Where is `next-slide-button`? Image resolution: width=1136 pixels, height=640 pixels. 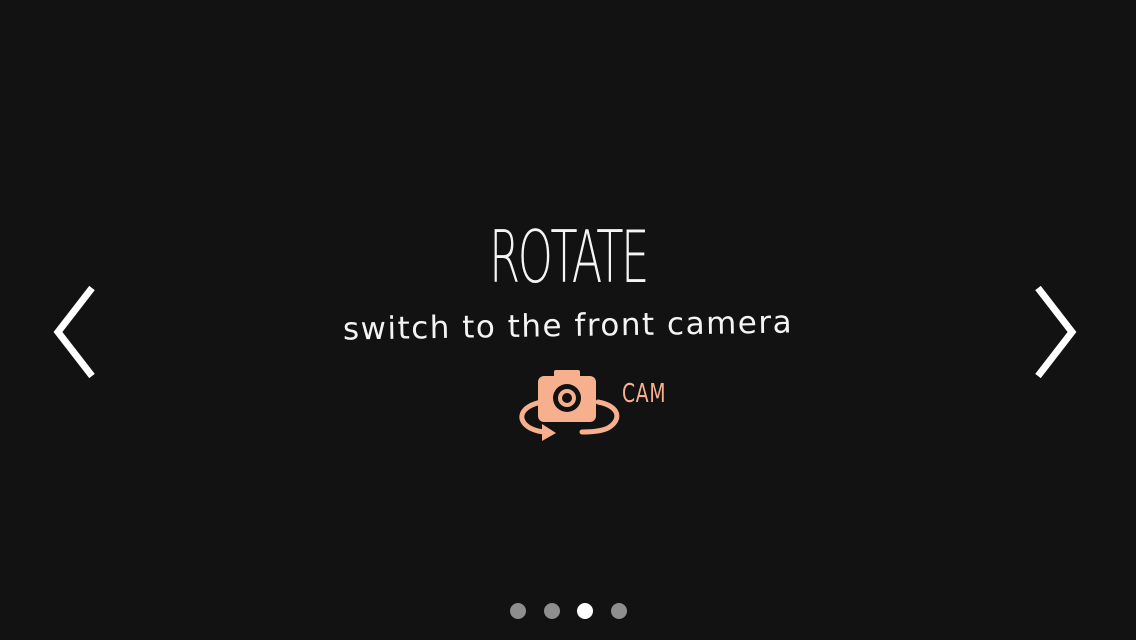 next-slide-button is located at coordinates (1056, 332).